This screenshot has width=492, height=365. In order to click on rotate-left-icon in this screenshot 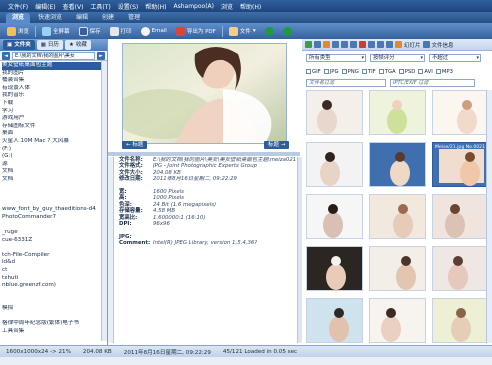, I will do `click(344, 44)`.